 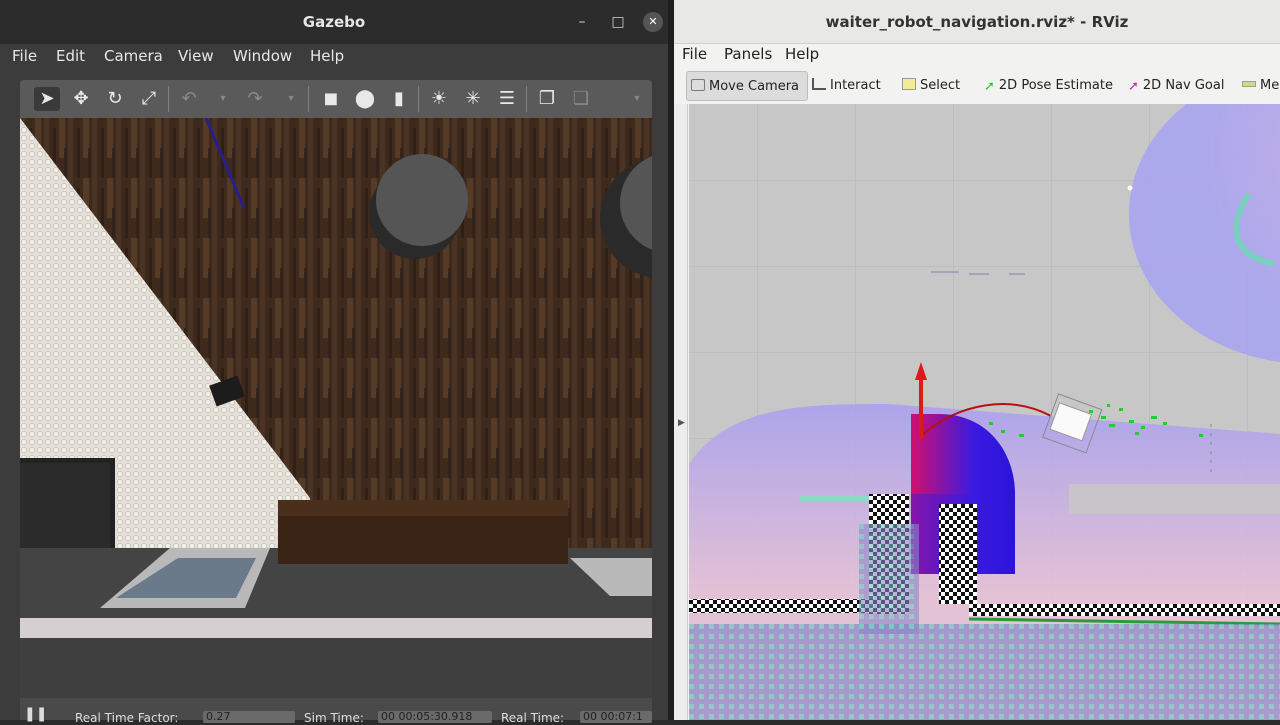 I want to click on real-time-factor-value: 0.27, so click(x=249, y=717).